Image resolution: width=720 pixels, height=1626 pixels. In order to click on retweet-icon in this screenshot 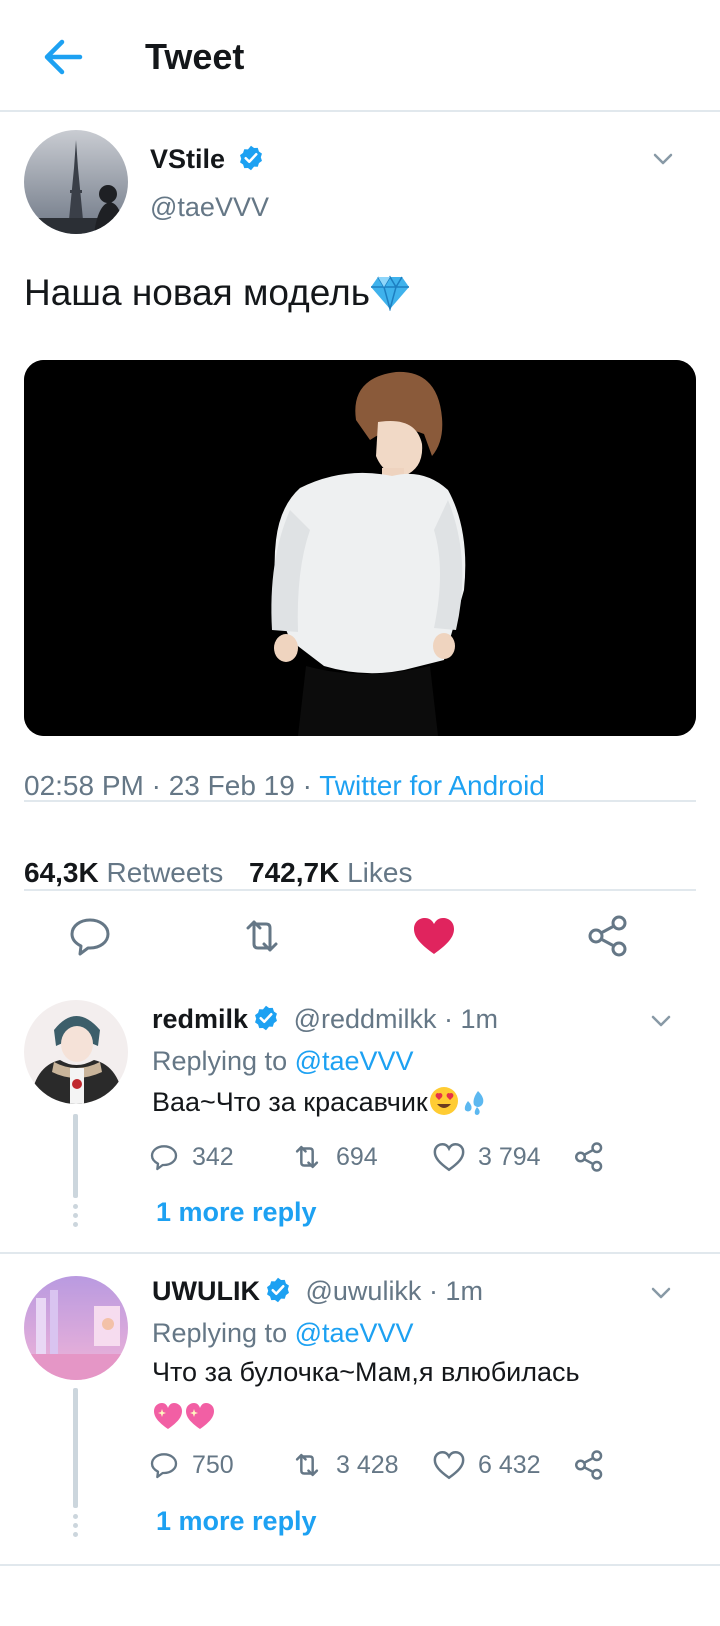, I will do `click(262, 936)`.